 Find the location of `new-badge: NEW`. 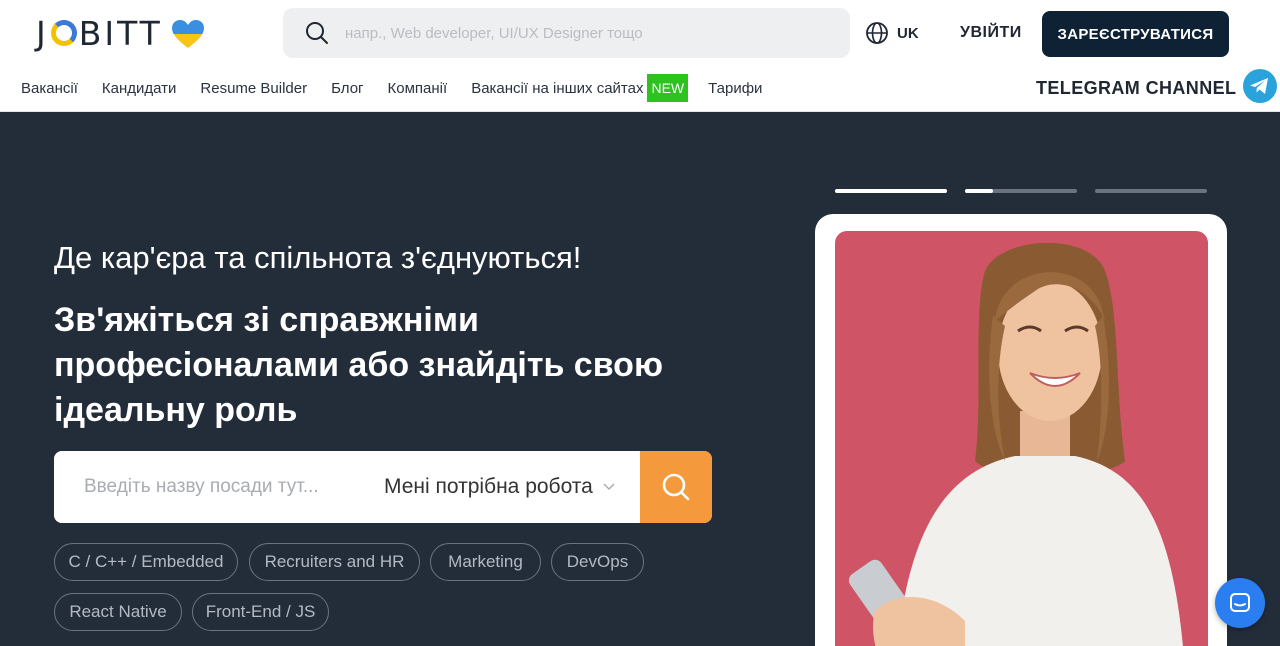

new-badge: NEW is located at coordinates (668, 88).